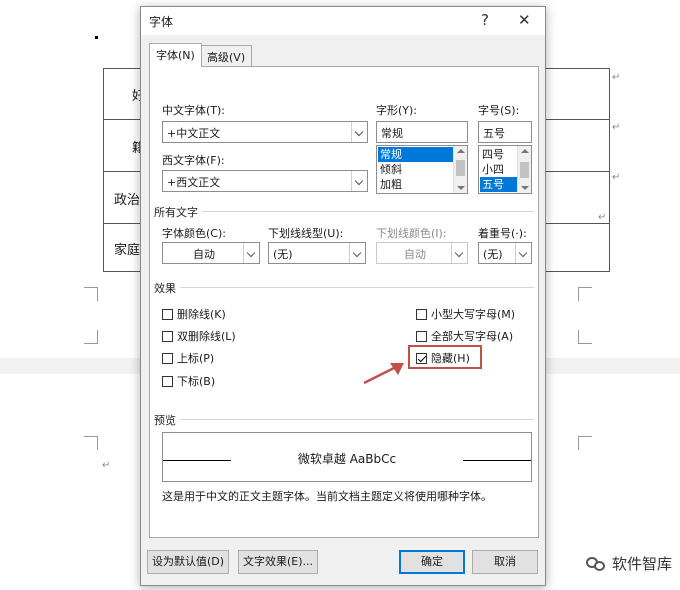  I want to click on western-font-combo: +西文正文, so click(265, 181).